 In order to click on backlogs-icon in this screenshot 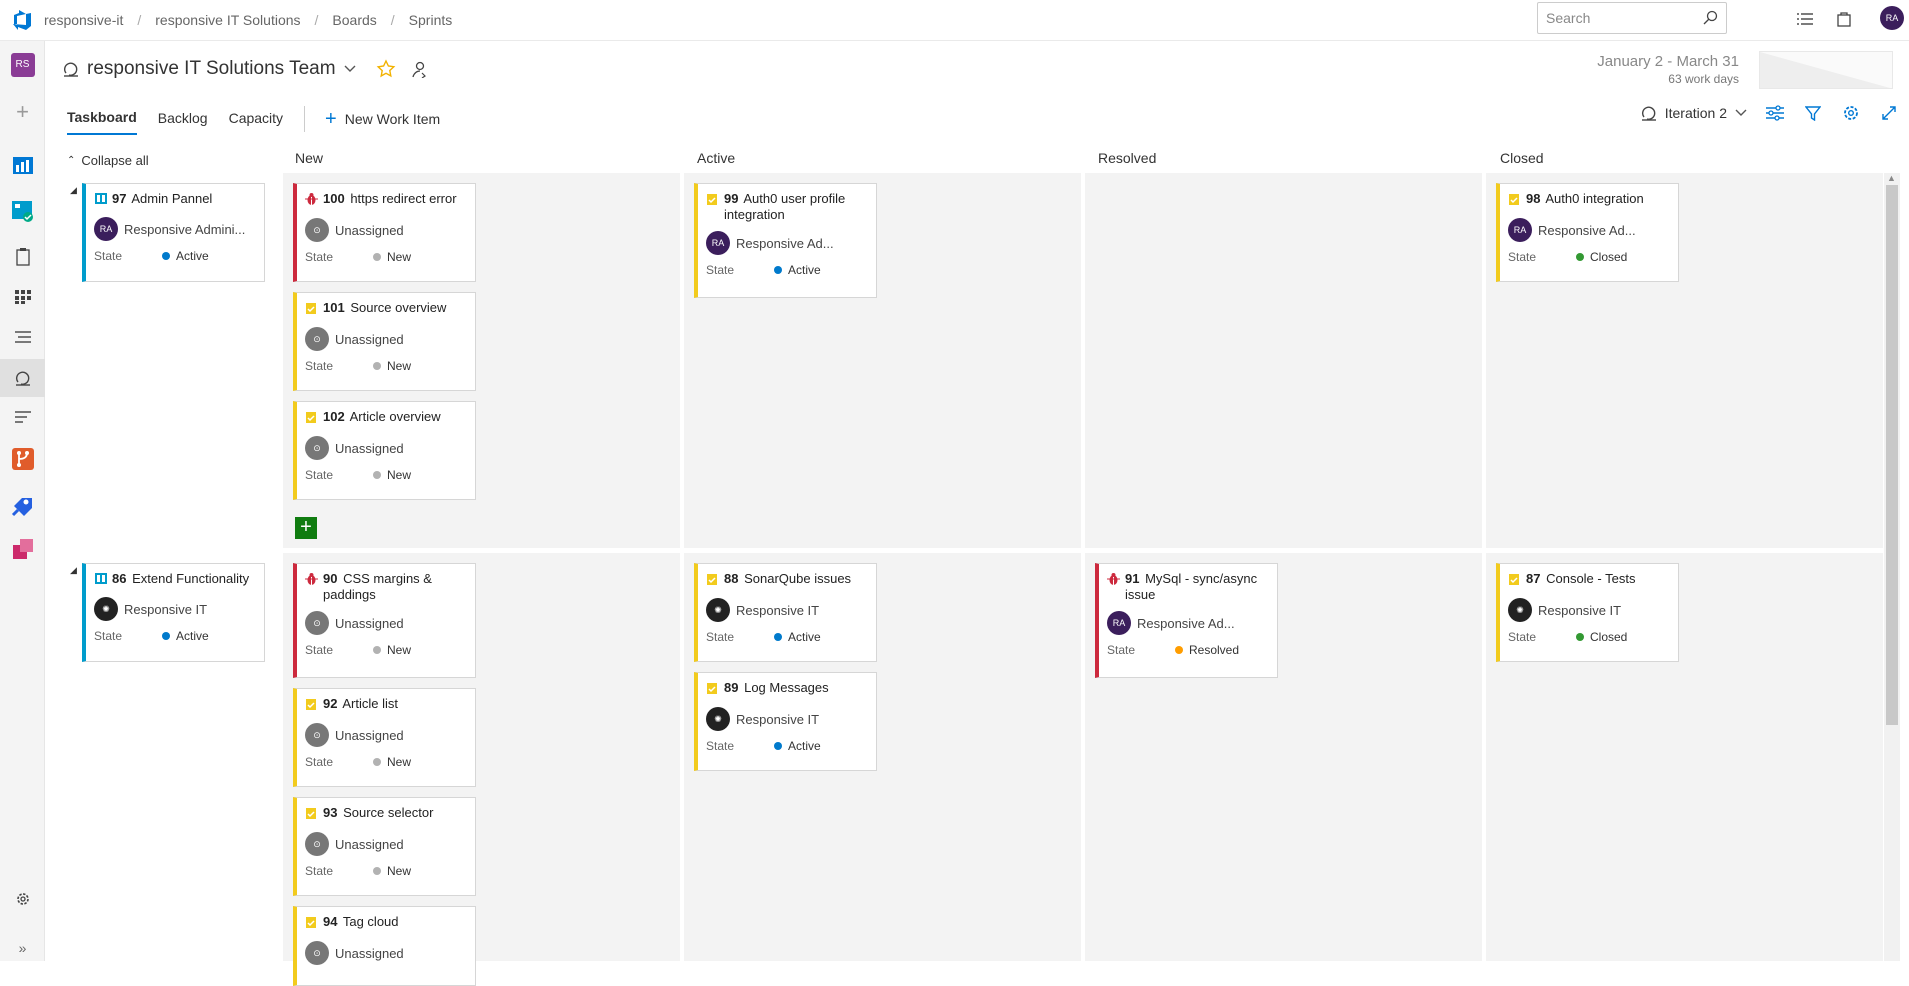, I will do `click(22, 336)`.